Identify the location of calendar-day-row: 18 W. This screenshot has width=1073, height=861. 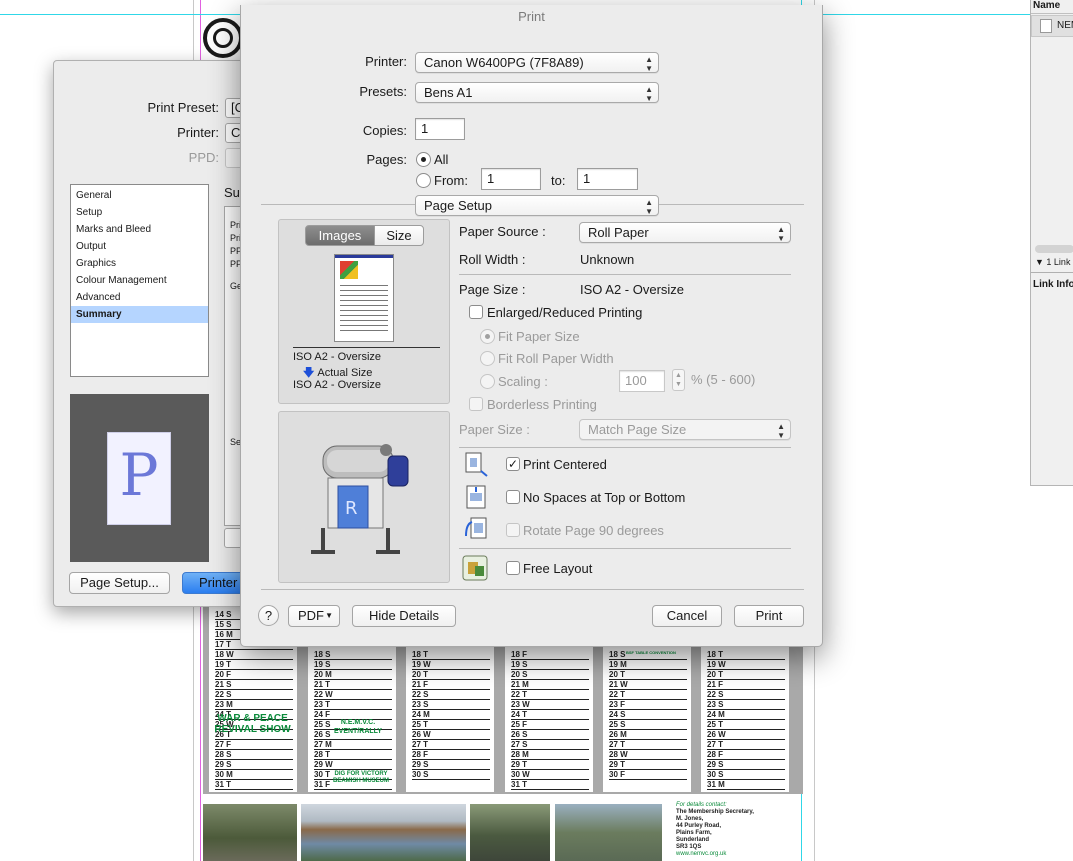
(254, 655).